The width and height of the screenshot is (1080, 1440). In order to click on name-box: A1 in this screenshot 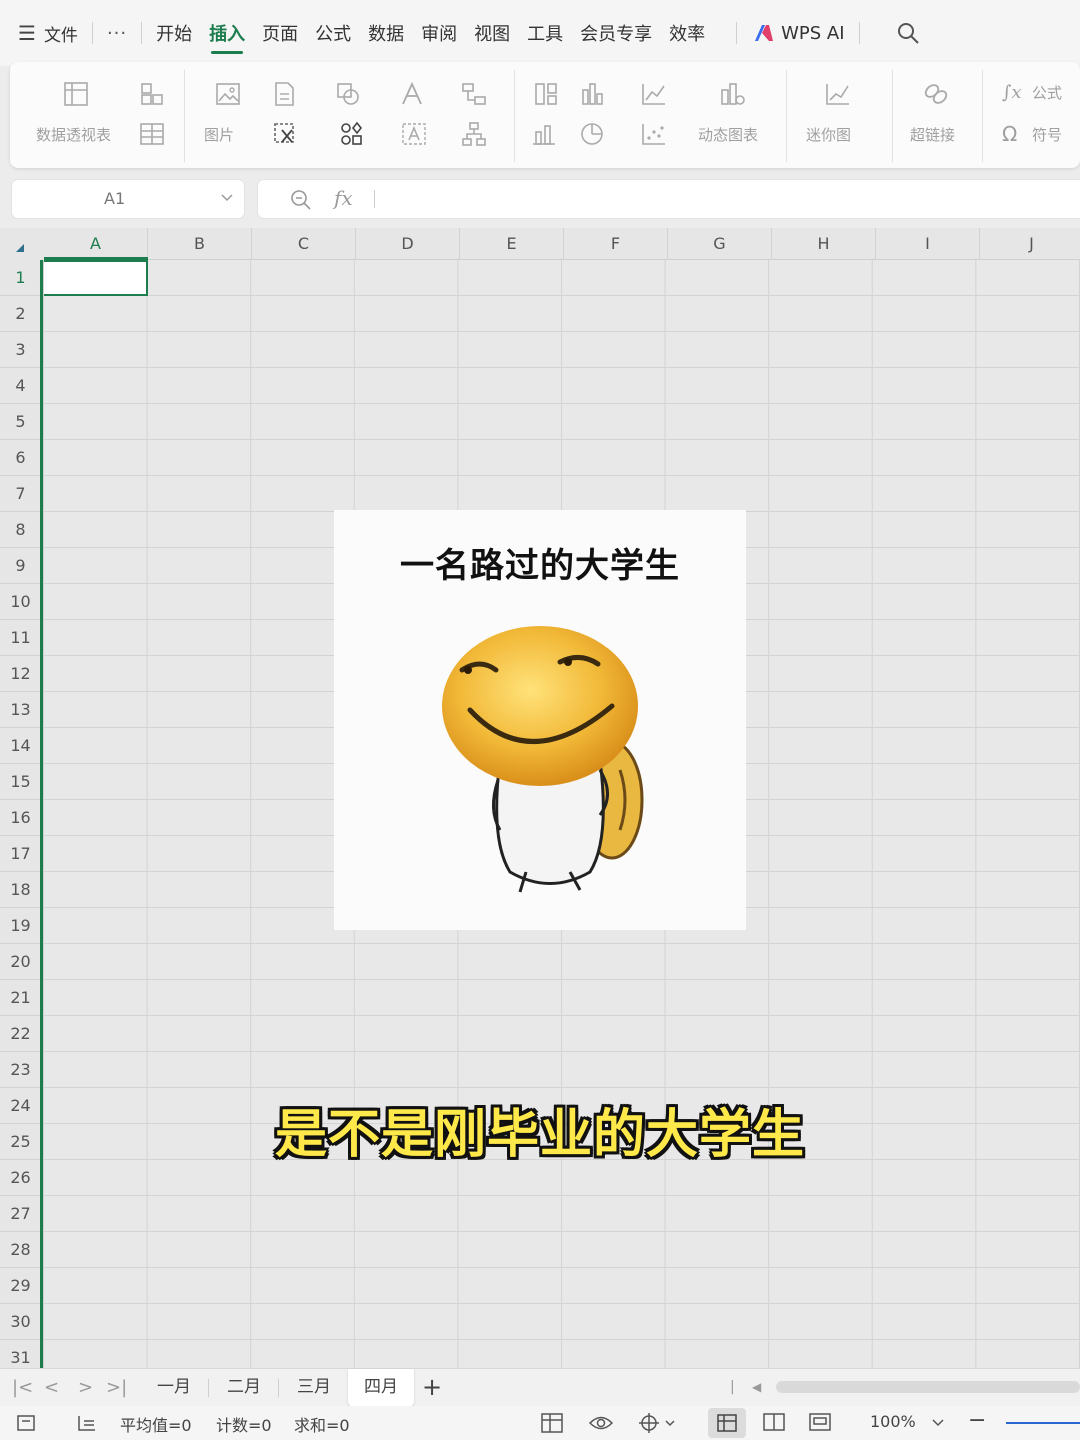, I will do `click(128, 199)`.